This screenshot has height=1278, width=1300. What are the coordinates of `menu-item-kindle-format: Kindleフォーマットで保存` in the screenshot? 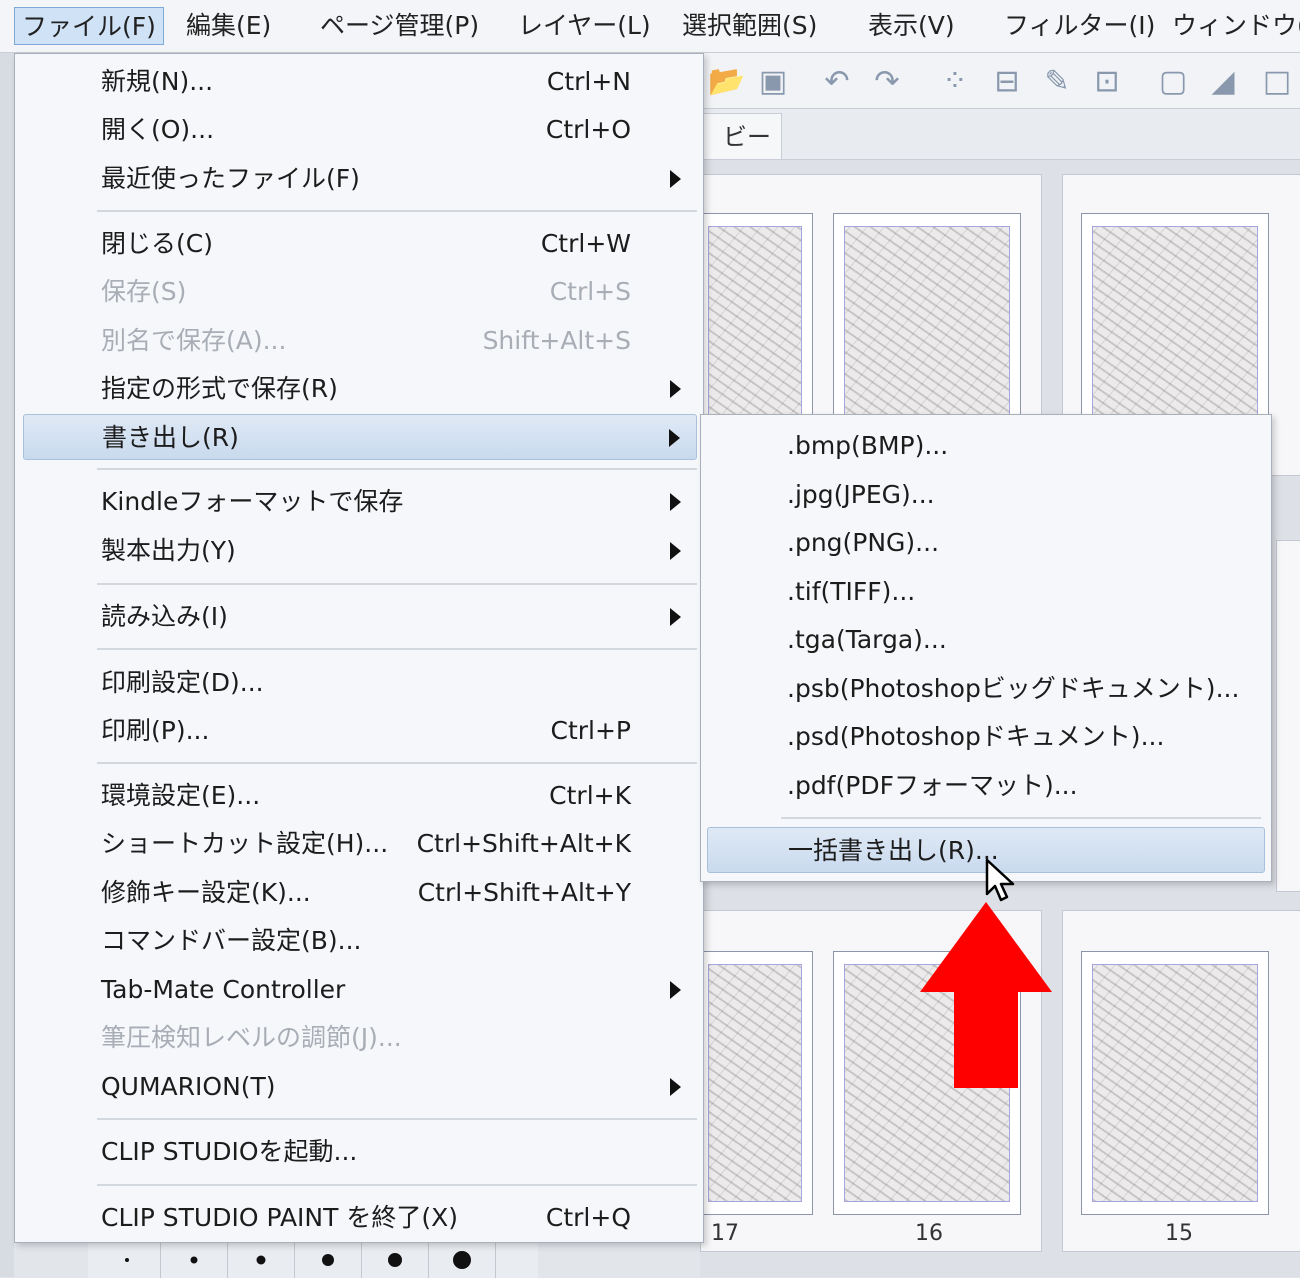 It's located at (360, 502).